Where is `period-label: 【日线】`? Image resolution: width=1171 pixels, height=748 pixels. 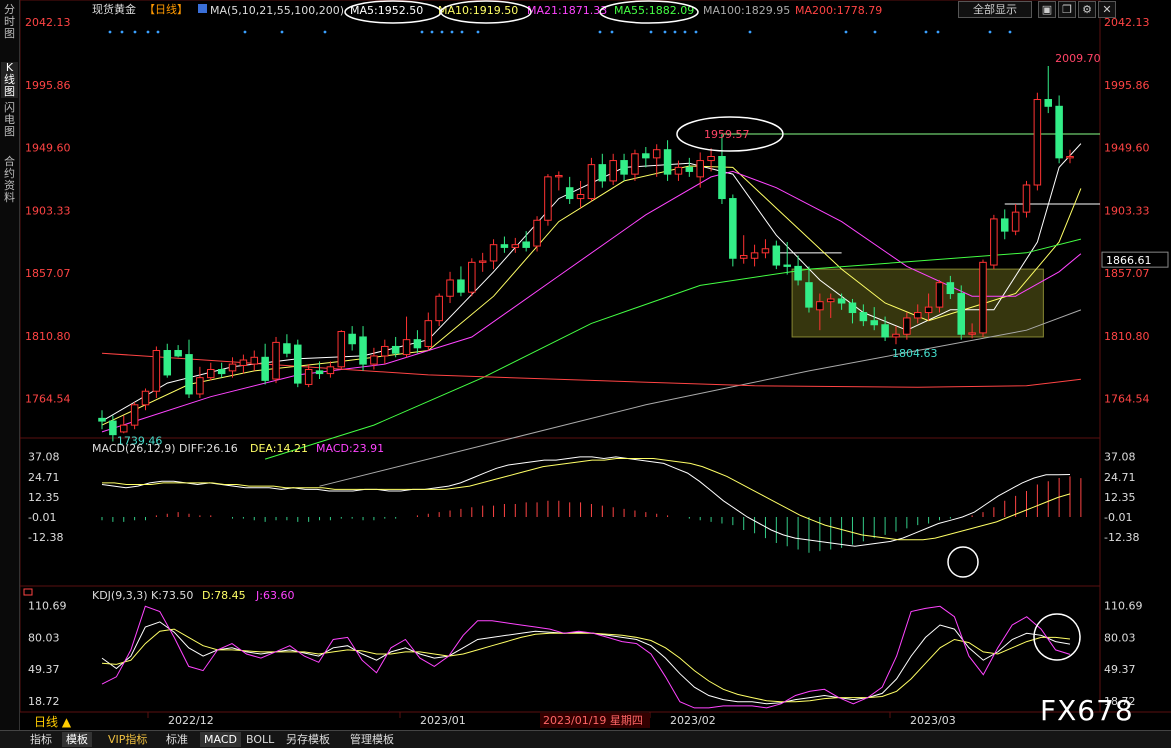
period-label: 【日线】 is located at coordinates (166, 9).